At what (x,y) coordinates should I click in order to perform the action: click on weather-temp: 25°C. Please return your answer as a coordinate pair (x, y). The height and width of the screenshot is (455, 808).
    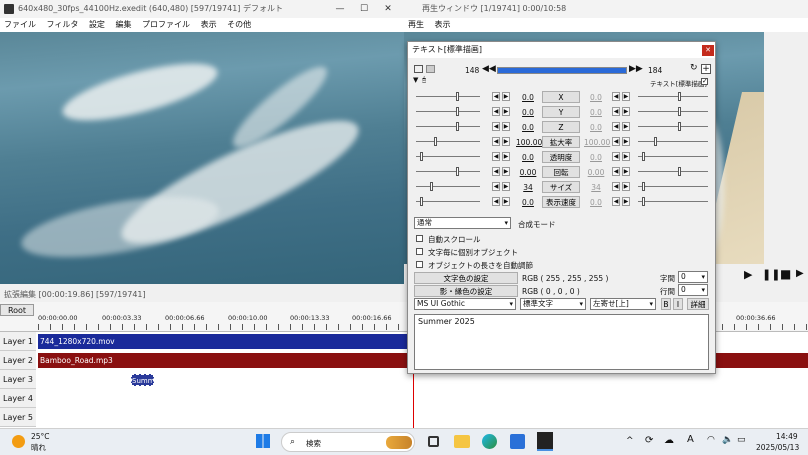
    Looking at the image, I should click on (40, 436).